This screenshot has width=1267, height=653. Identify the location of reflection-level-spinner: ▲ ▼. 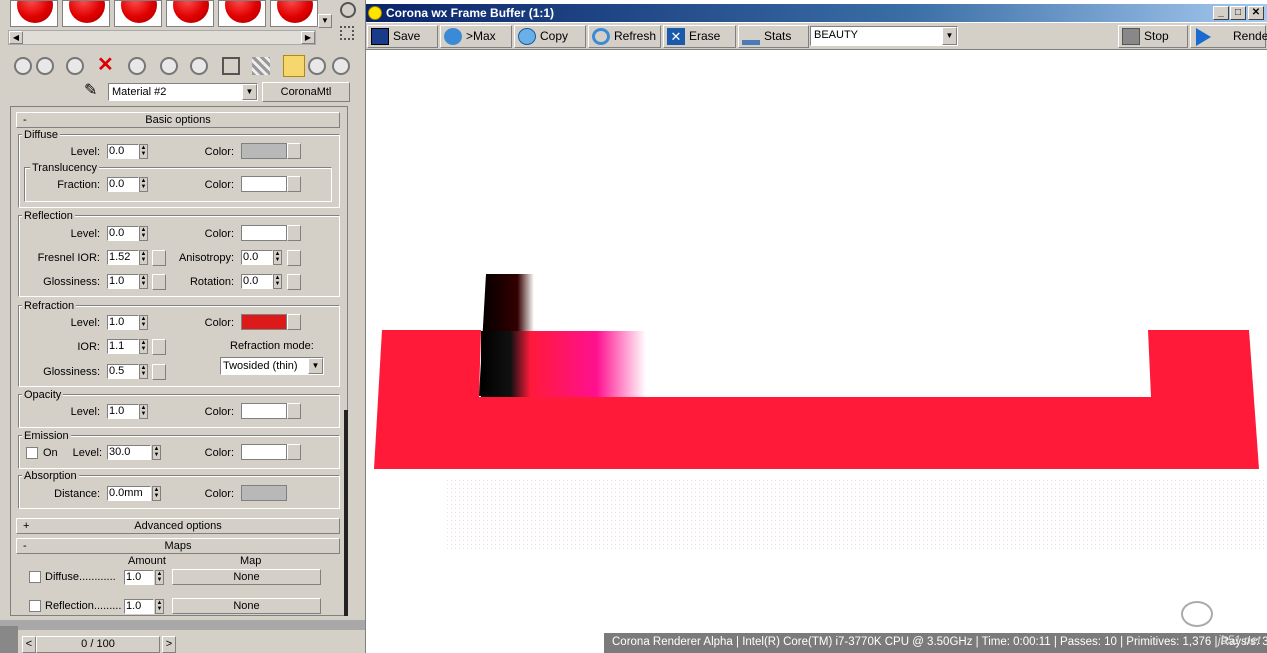
(143, 233).